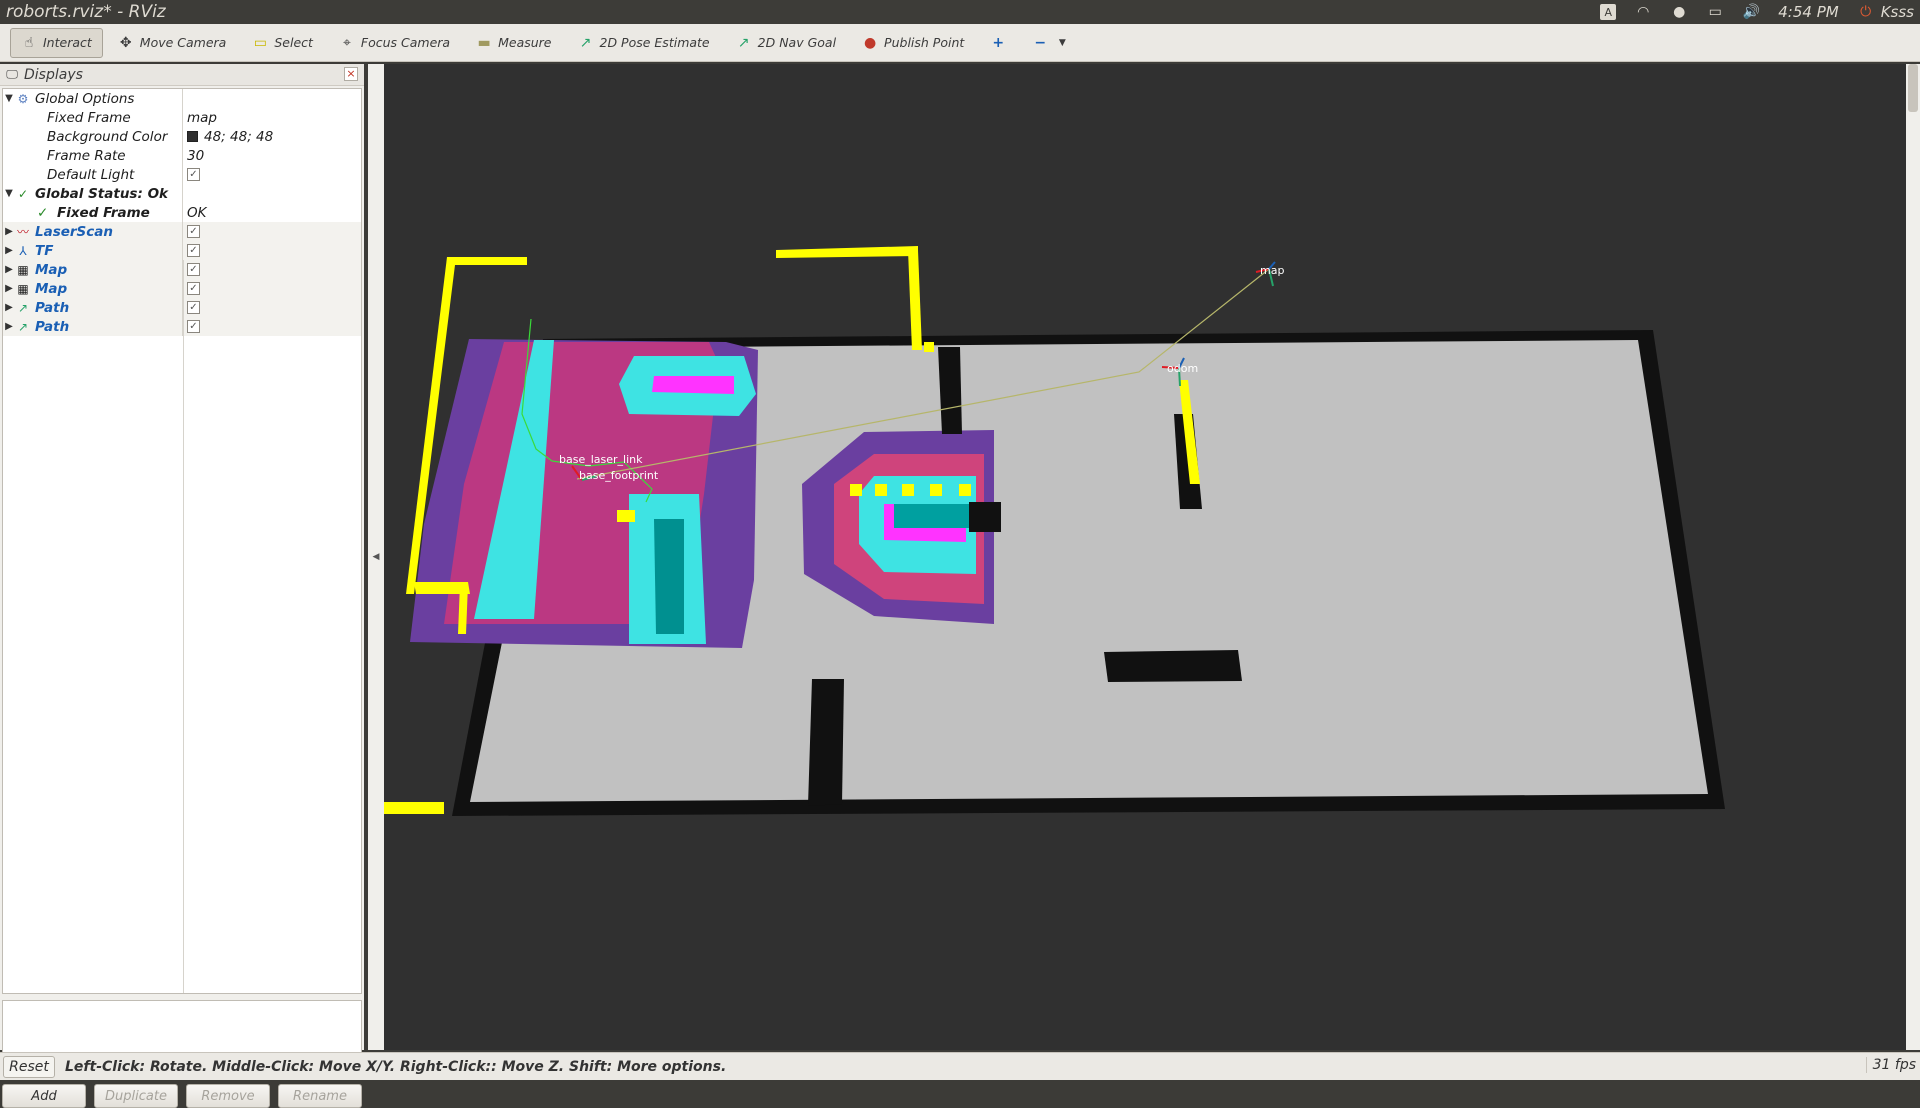  Describe the element at coordinates (1897, 12) in the screenshot. I see `user-name: Ksss` at that location.